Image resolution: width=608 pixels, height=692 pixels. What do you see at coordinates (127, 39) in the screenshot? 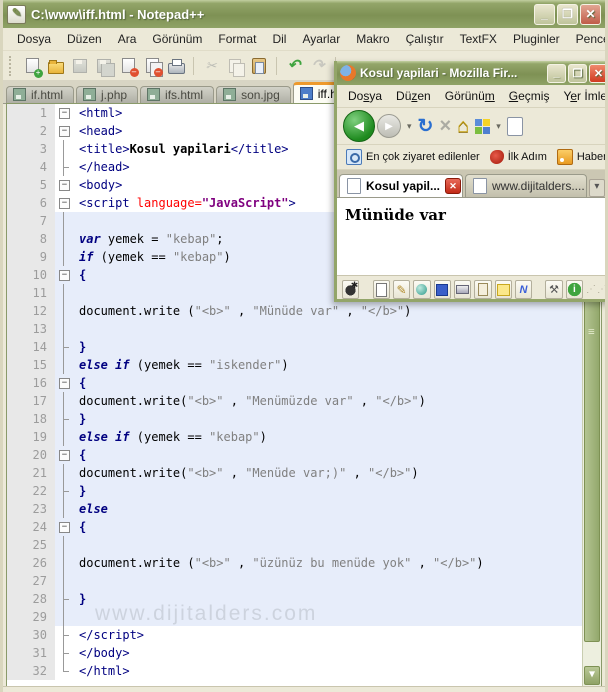
I see `npp-menu-ara: Ara` at bounding box center [127, 39].